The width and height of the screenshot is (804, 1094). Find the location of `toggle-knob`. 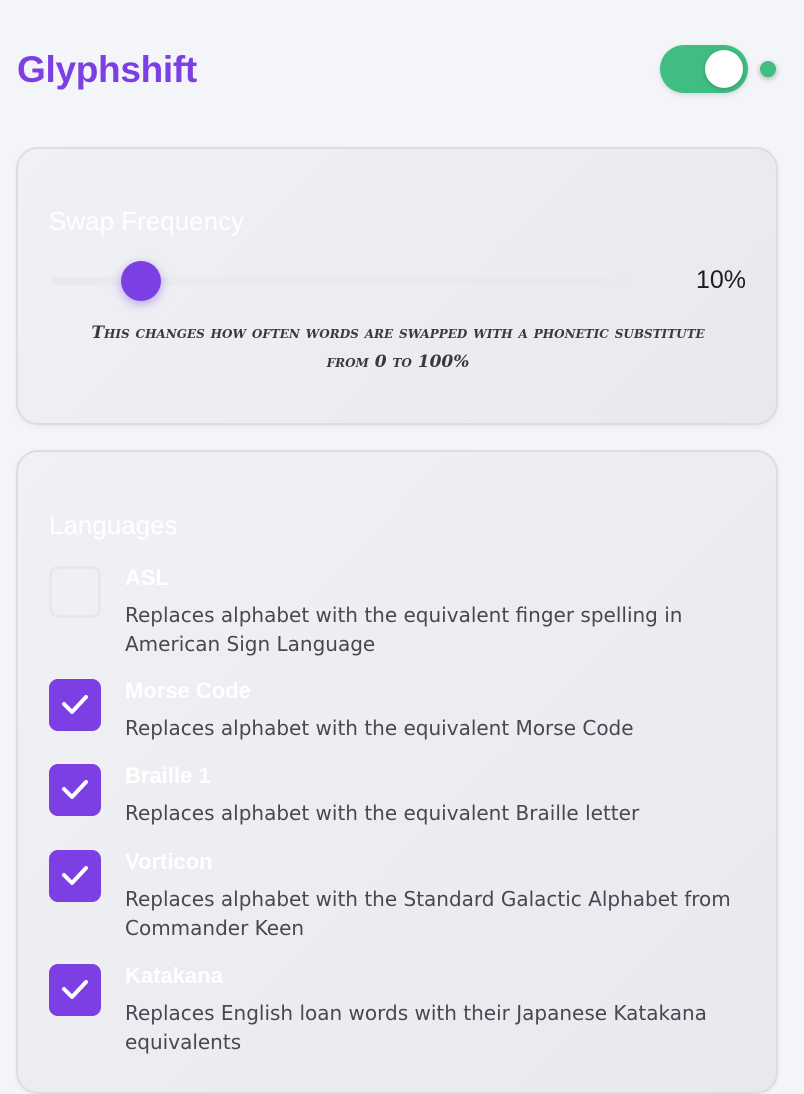

toggle-knob is located at coordinates (724, 69).